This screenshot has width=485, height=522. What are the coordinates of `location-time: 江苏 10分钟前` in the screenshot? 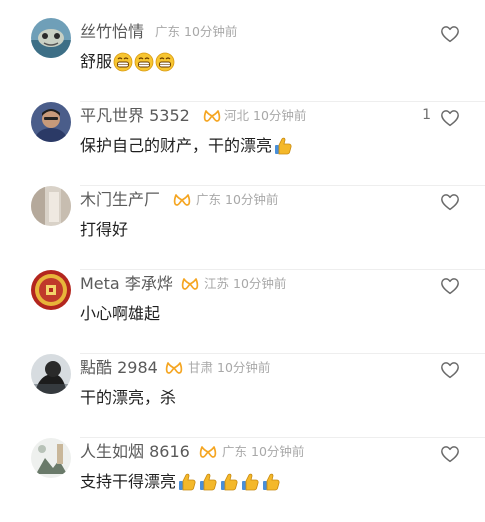 It's located at (245, 284).